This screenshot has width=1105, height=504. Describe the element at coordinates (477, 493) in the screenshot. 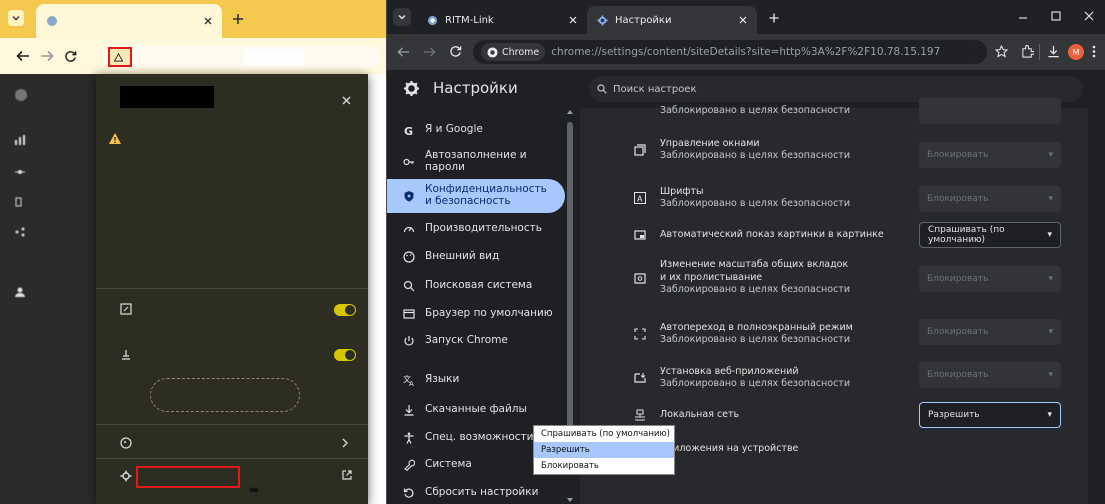

I see `nav-item-reset: Сбросить настройки` at that location.